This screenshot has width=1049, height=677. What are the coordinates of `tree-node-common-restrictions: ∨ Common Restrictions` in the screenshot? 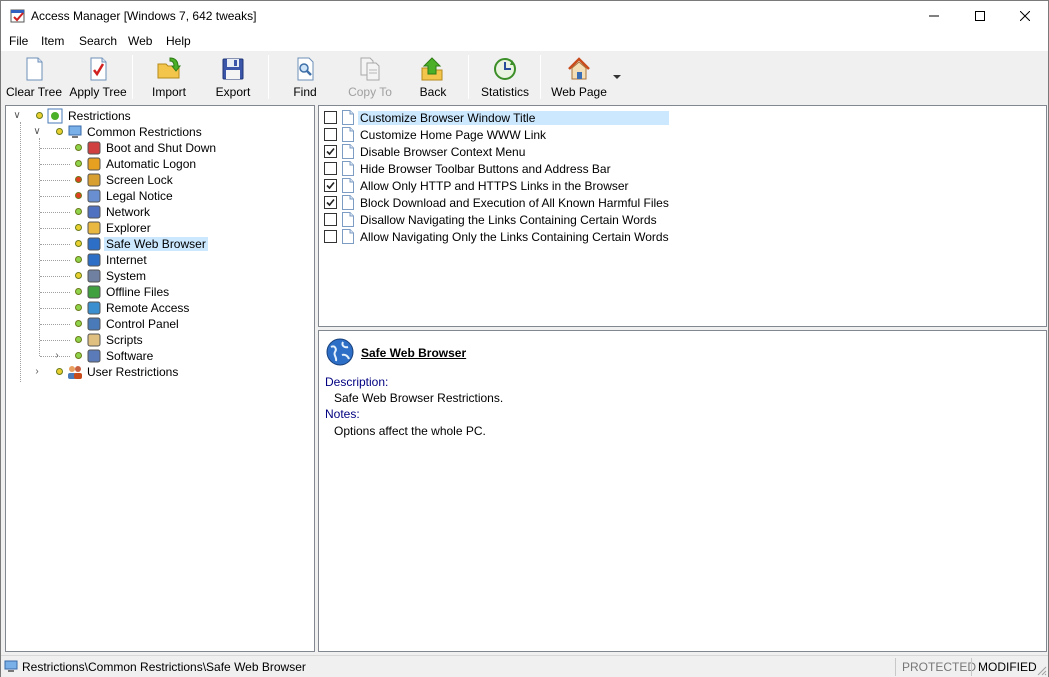 It's located at (160, 132).